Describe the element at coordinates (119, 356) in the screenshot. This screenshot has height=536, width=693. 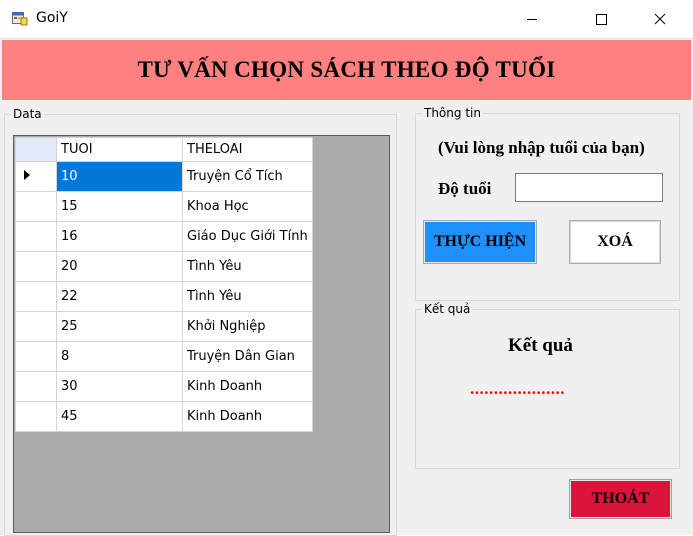
I see `cell-tuoi: 8` at that location.